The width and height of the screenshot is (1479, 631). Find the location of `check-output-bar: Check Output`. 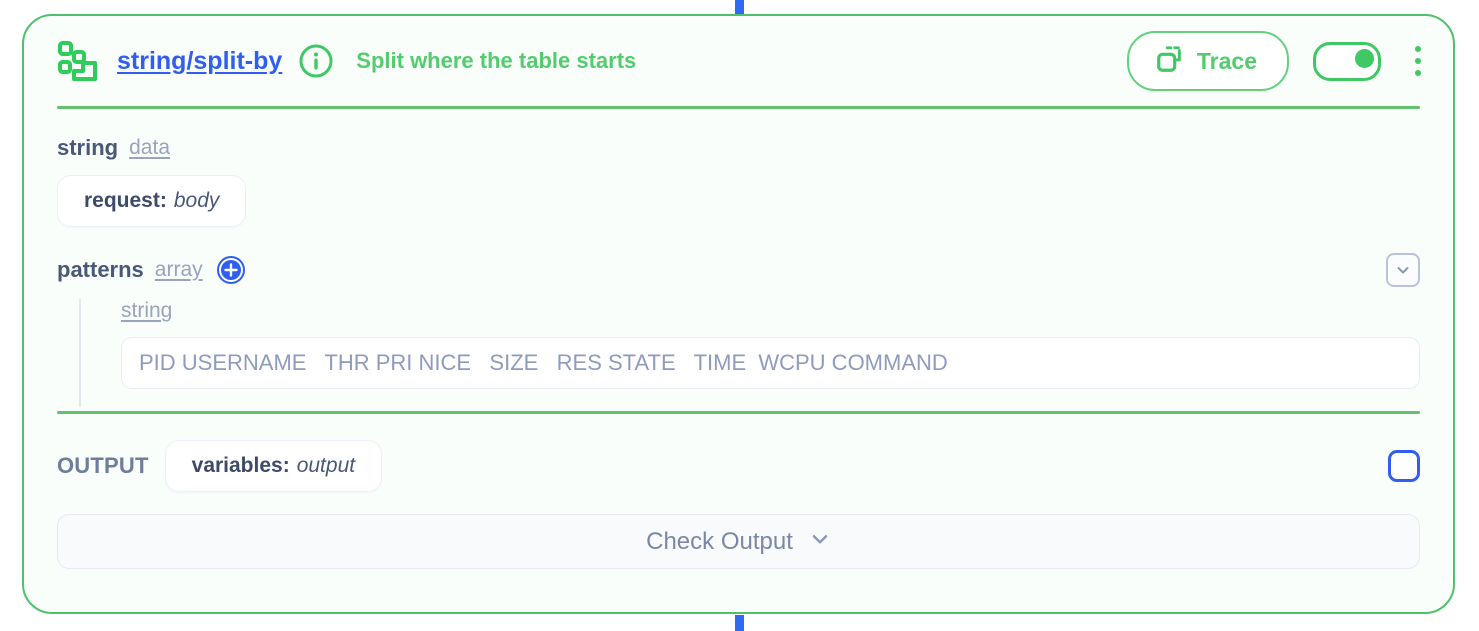

check-output-bar: Check Output is located at coordinates (738, 541).